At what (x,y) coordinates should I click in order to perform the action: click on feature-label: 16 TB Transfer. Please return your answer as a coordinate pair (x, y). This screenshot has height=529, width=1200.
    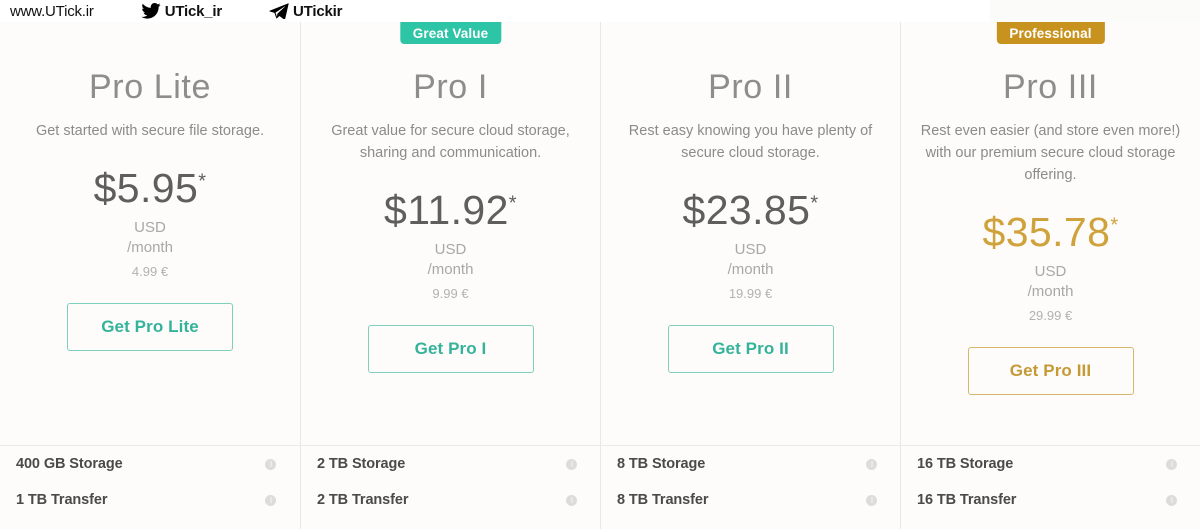
    Looking at the image, I should click on (967, 500).